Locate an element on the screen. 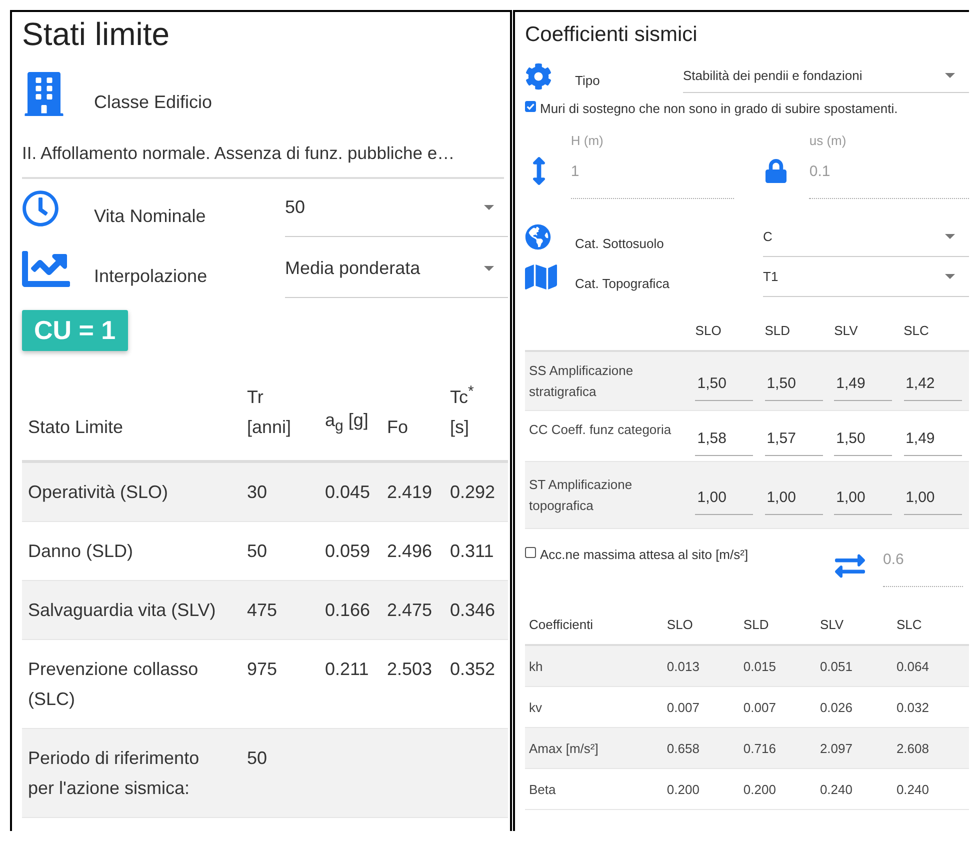 This screenshot has height=841, width=971. row-label: CC Coeff. funz categoria is located at coordinates (600, 429).